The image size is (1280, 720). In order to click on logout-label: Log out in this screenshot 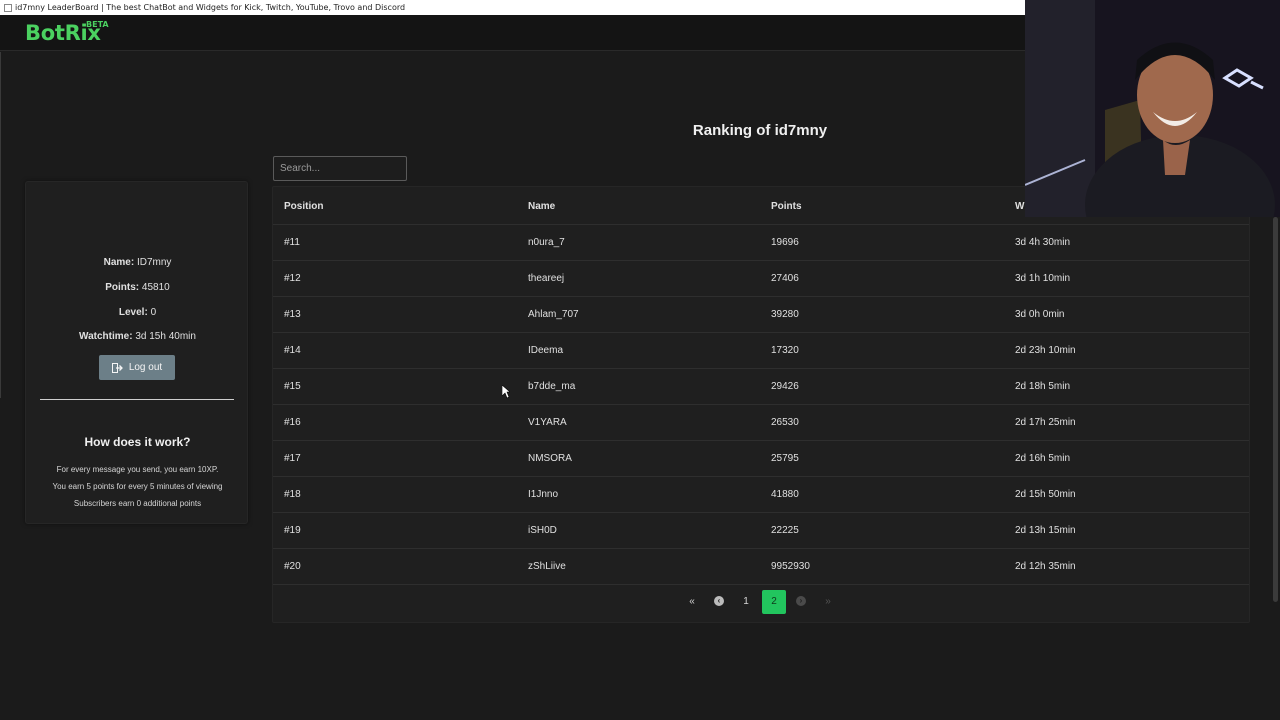, I will do `click(145, 367)`.